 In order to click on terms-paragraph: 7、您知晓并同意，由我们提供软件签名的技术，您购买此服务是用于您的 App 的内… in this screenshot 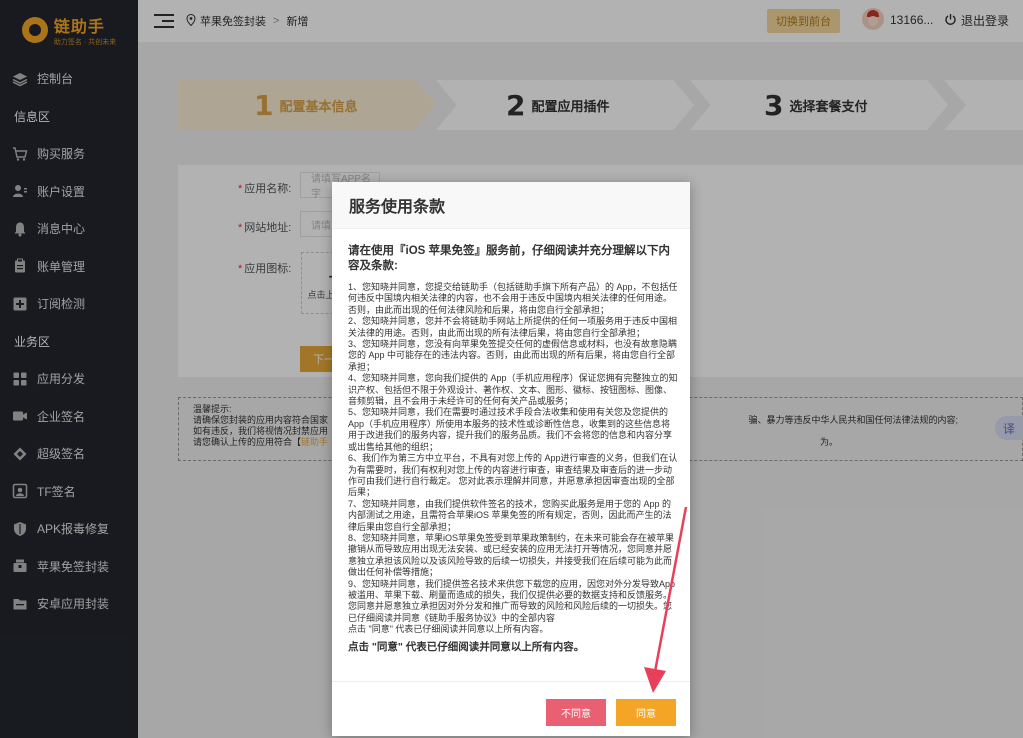, I will do `click(510, 515)`.